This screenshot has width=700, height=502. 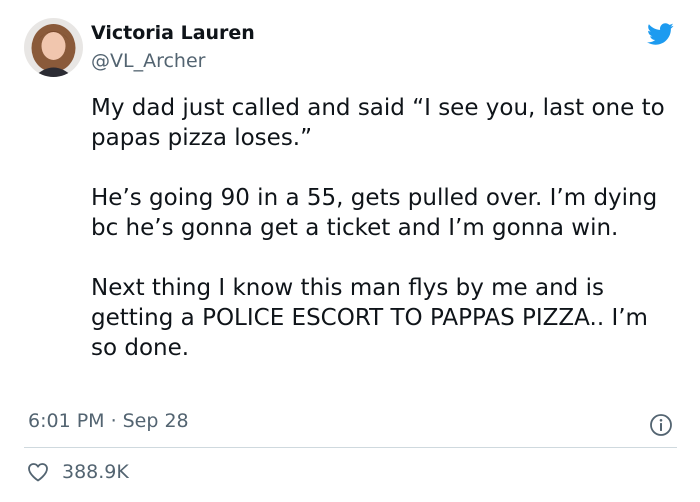 What do you see at coordinates (173, 33) in the screenshot?
I see `display-name: Victoria Lauren` at bounding box center [173, 33].